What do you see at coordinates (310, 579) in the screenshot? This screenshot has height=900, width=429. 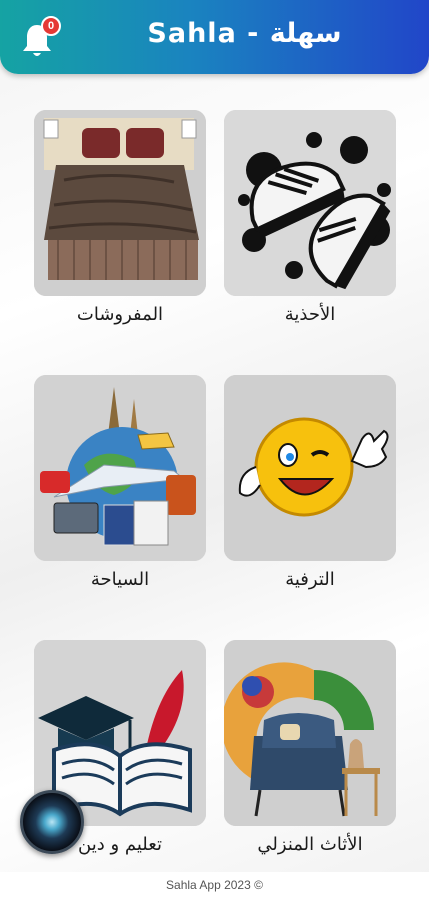 I see `category-label-entertainment: الترفية` at bounding box center [310, 579].